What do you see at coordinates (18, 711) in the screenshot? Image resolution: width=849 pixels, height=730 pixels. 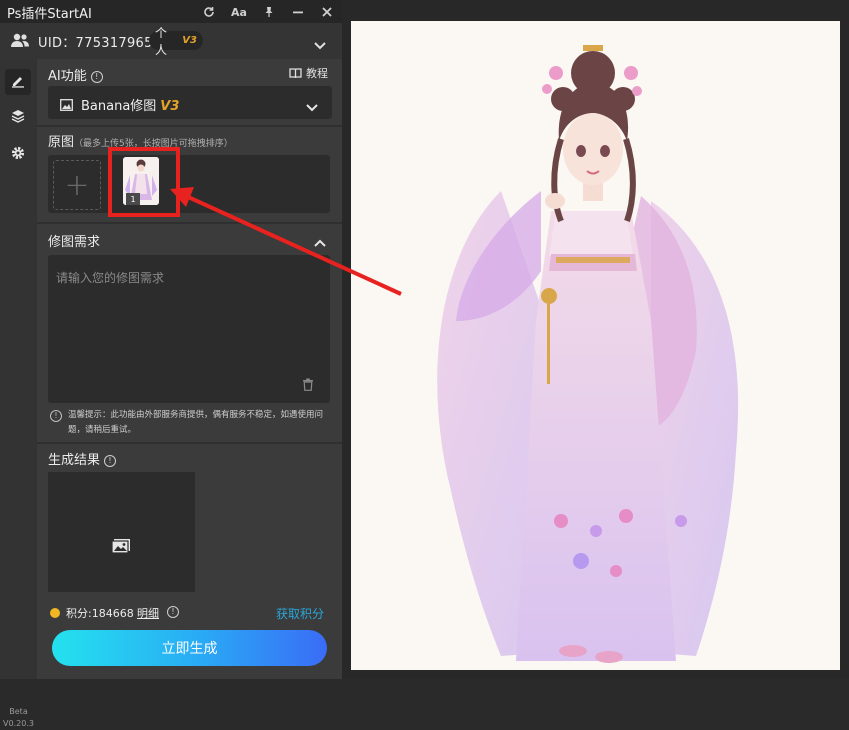 I see `beta-label: Beta` at bounding box center [18, 711].